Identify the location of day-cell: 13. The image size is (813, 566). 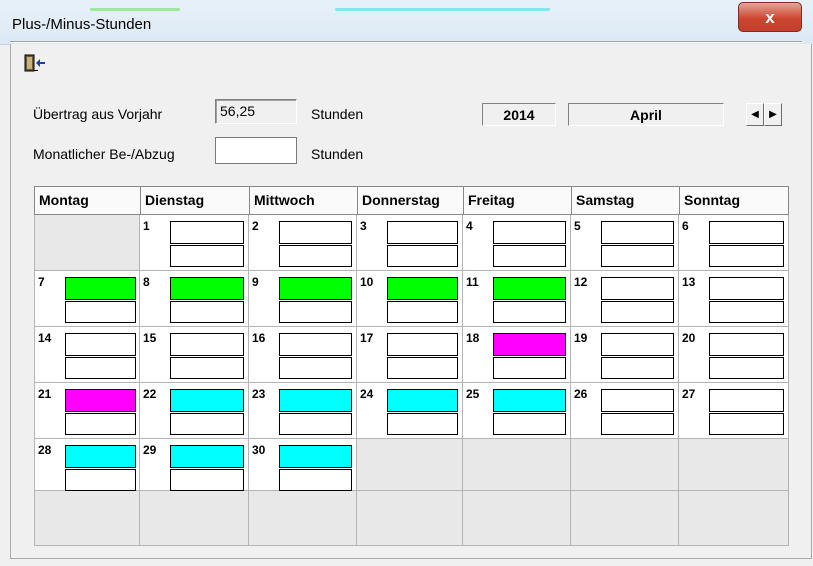
(734, 299).